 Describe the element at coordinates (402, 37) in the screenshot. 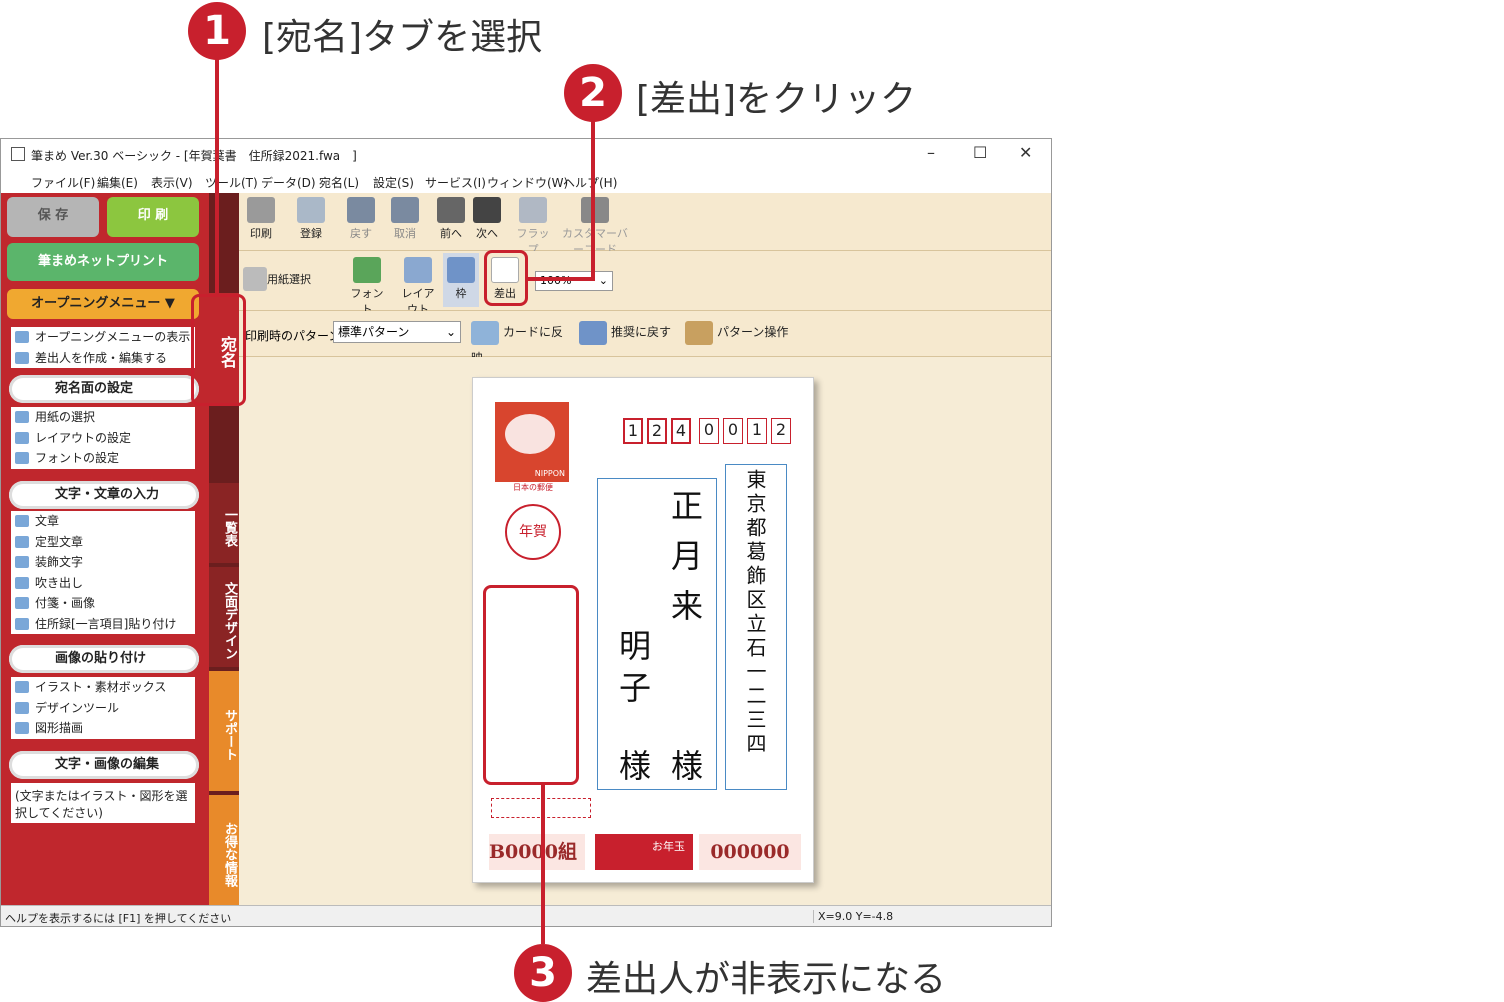

I see `callout-1-text: [宛名]タブを選択` at that location.